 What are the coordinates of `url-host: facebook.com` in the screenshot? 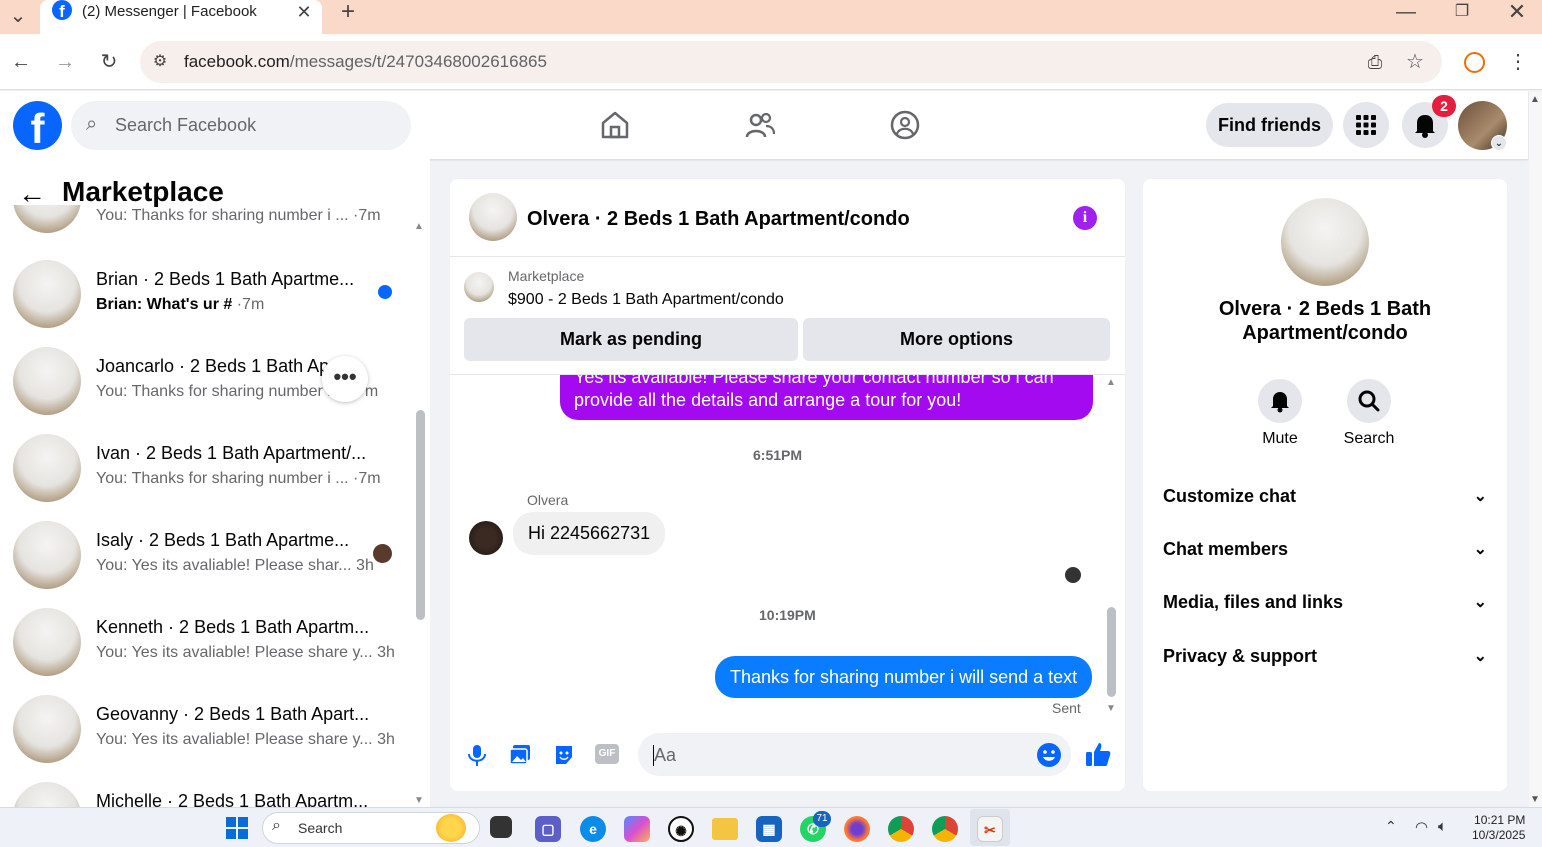 It's located at (237, 61).